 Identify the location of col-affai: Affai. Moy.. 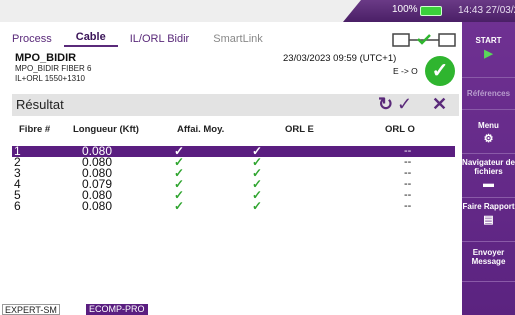
(201, 129).